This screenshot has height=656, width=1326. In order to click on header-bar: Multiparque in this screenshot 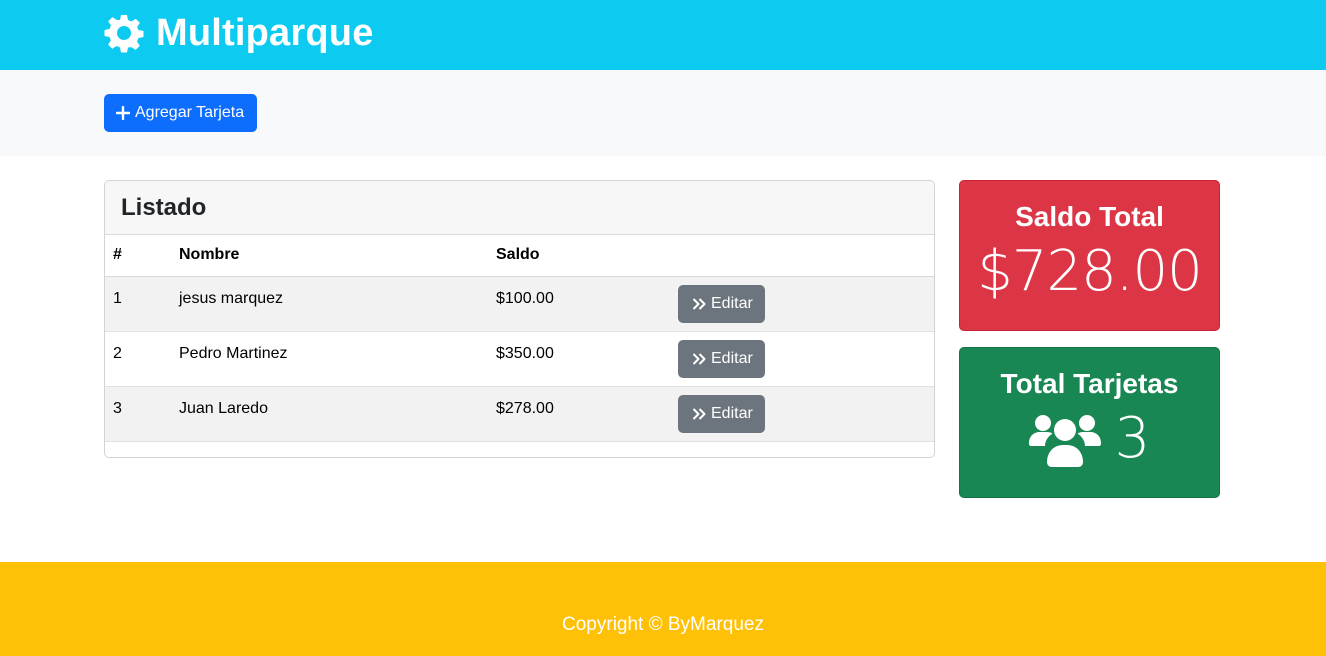, I will do `click(663, 35)`.